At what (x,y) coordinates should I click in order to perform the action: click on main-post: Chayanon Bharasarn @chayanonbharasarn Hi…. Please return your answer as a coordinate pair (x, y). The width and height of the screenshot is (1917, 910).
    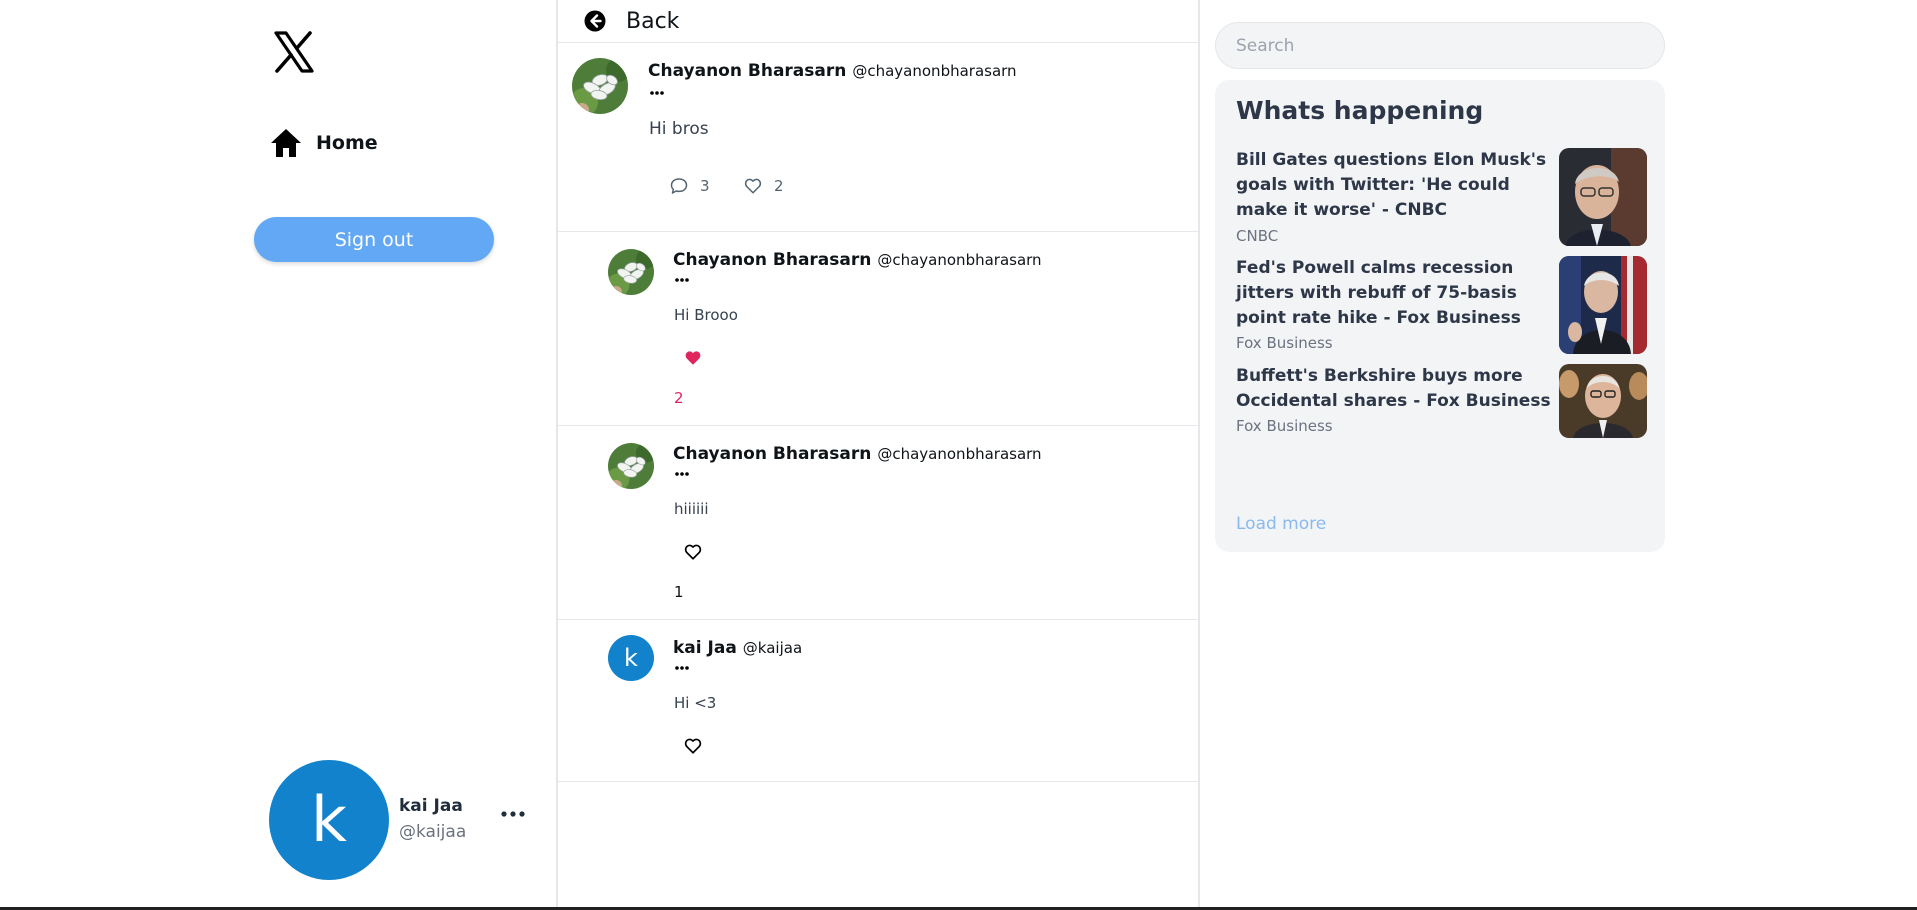
    Looking at the image, I should click on (878, 137).